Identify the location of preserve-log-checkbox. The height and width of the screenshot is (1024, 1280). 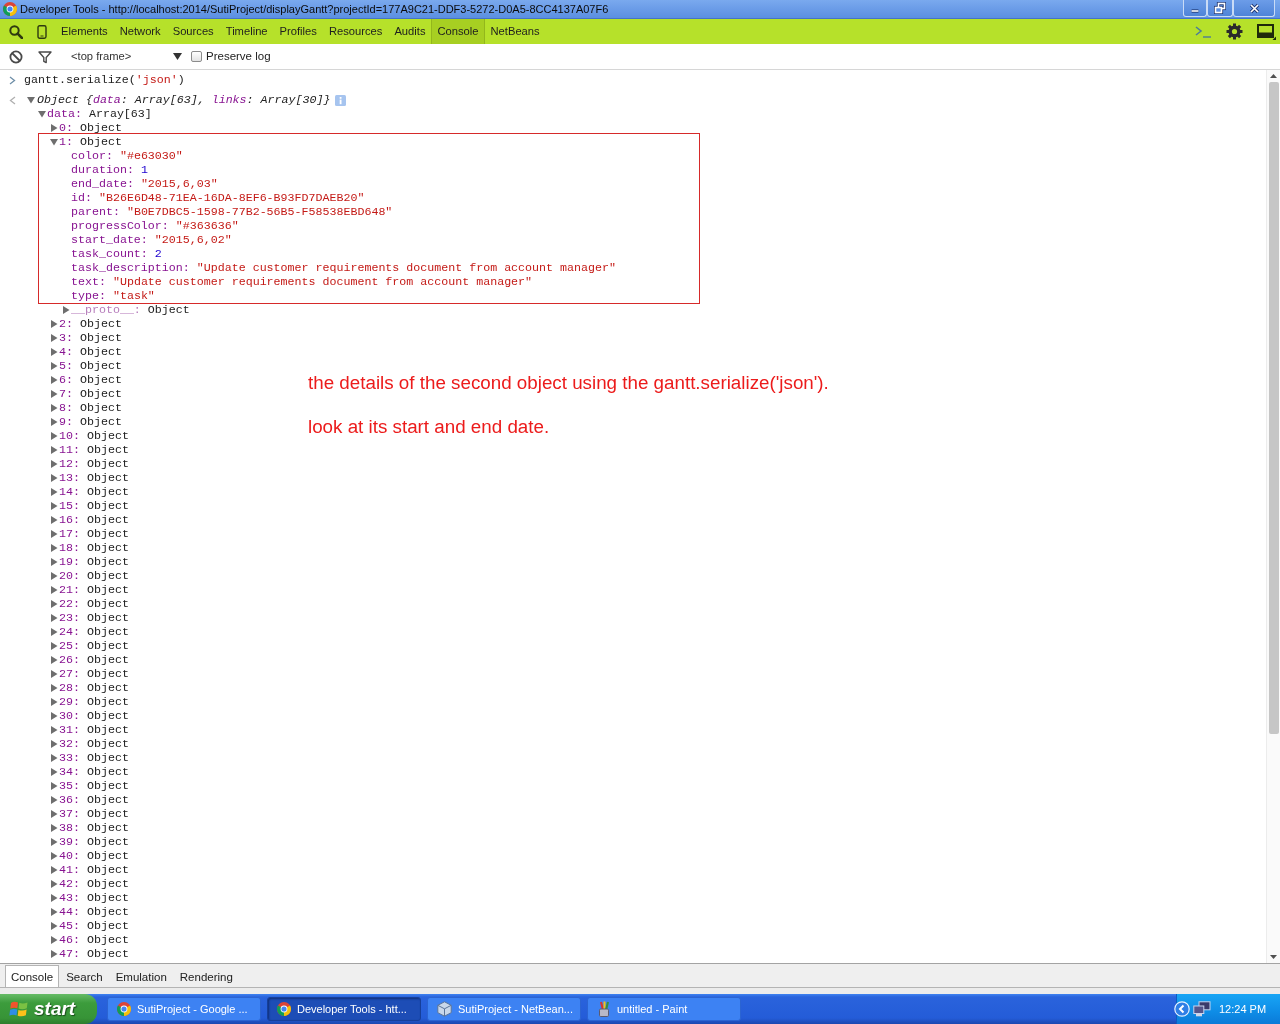
(196, 56).